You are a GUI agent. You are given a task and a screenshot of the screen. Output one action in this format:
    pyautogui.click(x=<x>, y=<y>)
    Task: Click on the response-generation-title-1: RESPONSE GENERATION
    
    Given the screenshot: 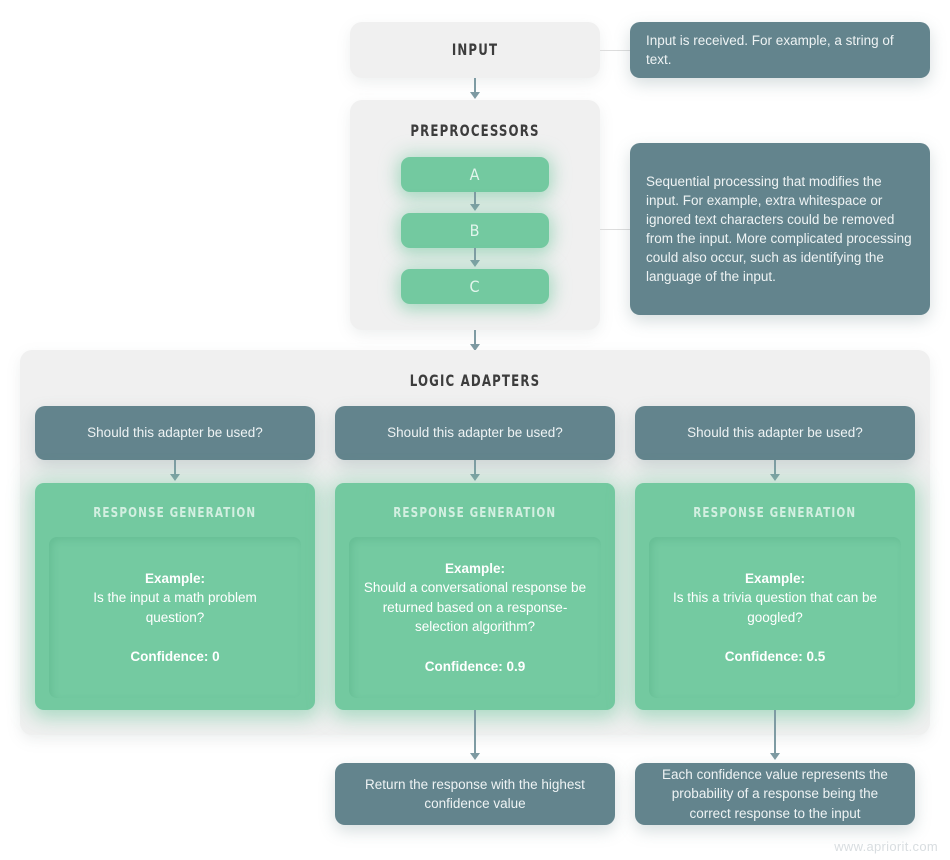 What is the action you would take?
    pyautogui.click(x=175, y=513)
    